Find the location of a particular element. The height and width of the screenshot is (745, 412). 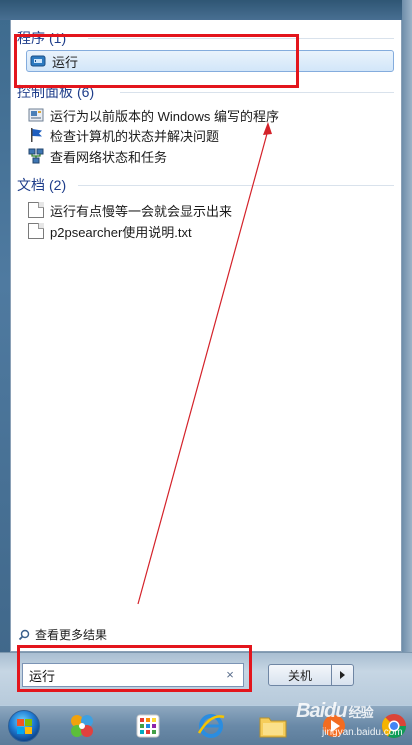

search-icon is located at coordinates (24, 635).